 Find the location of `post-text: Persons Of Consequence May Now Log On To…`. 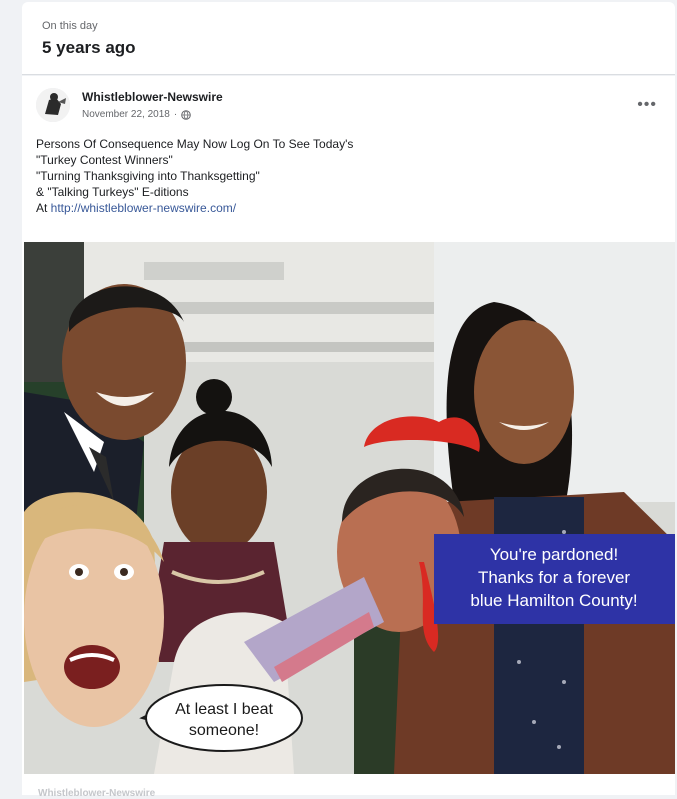

post-text: Persons Of Consequence May Now Log On To… is located at coordinates (194, 176).